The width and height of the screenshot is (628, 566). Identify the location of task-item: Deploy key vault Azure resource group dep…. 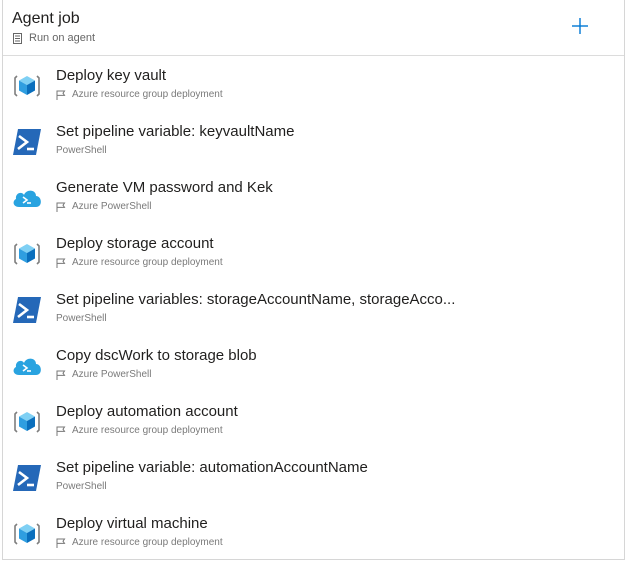
(313, 84).